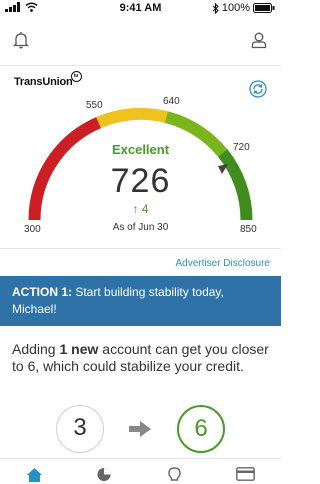 This screenshot has height=484, width=320. What do you see at coordinates (79, 349) in the screenshot?
I see `advice-text-highlight: 1 new` at bounding box center [79, 349].